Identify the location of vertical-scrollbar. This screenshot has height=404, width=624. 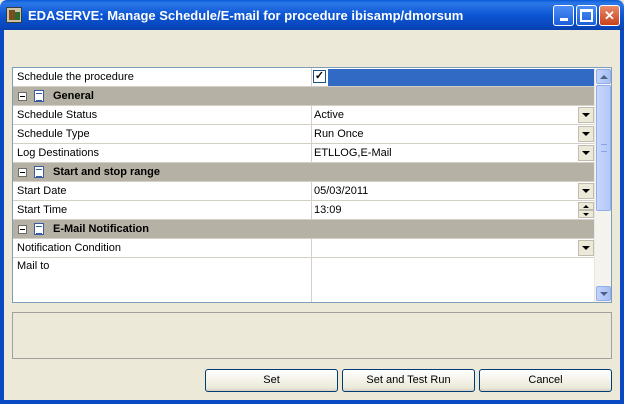
(602, 185).